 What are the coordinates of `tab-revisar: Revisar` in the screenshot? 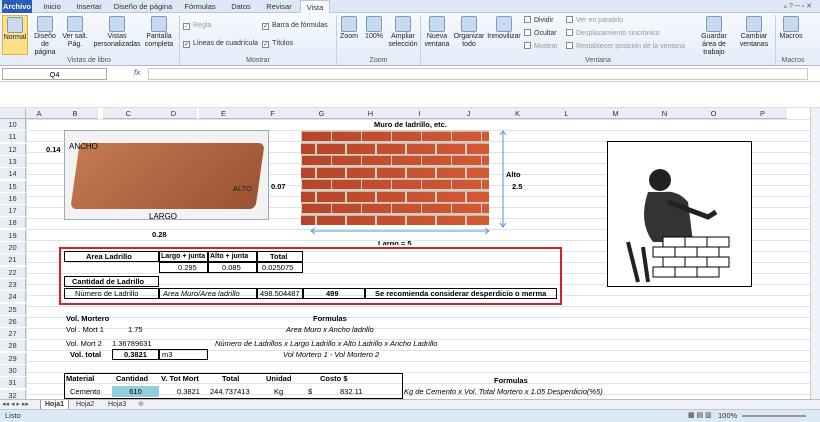 It's located at (279, 6).